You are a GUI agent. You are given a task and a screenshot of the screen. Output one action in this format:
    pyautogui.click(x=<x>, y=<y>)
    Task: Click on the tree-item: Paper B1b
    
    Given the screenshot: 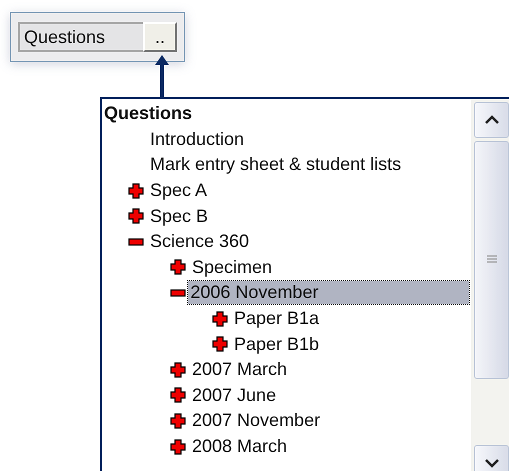 What is the action you would take?
    pyautogui.click(x=277, y=344)
    